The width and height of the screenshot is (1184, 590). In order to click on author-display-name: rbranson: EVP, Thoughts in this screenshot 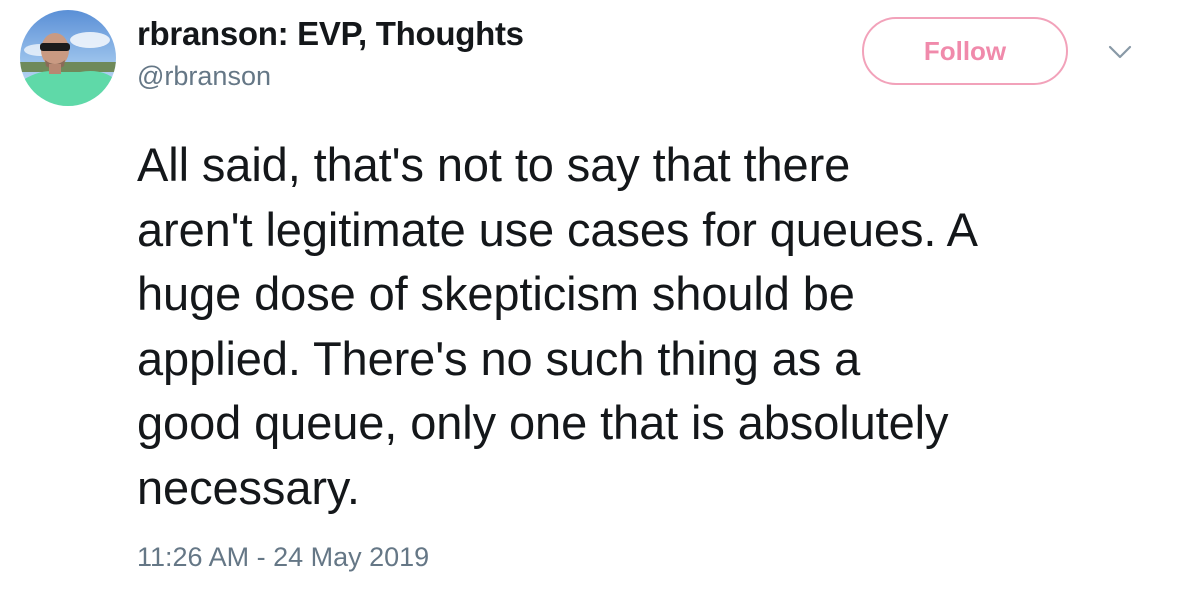, I will do `click(330, 34)`.